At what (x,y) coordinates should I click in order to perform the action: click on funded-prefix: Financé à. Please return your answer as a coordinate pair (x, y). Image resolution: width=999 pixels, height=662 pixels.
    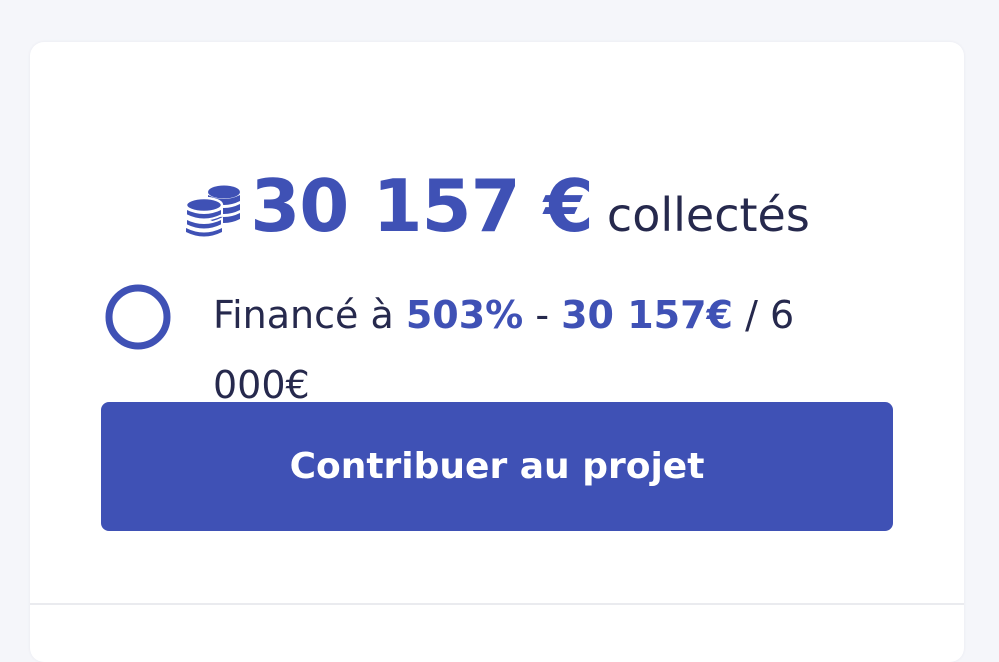
    Looking at the image, I should click on (309, 315).